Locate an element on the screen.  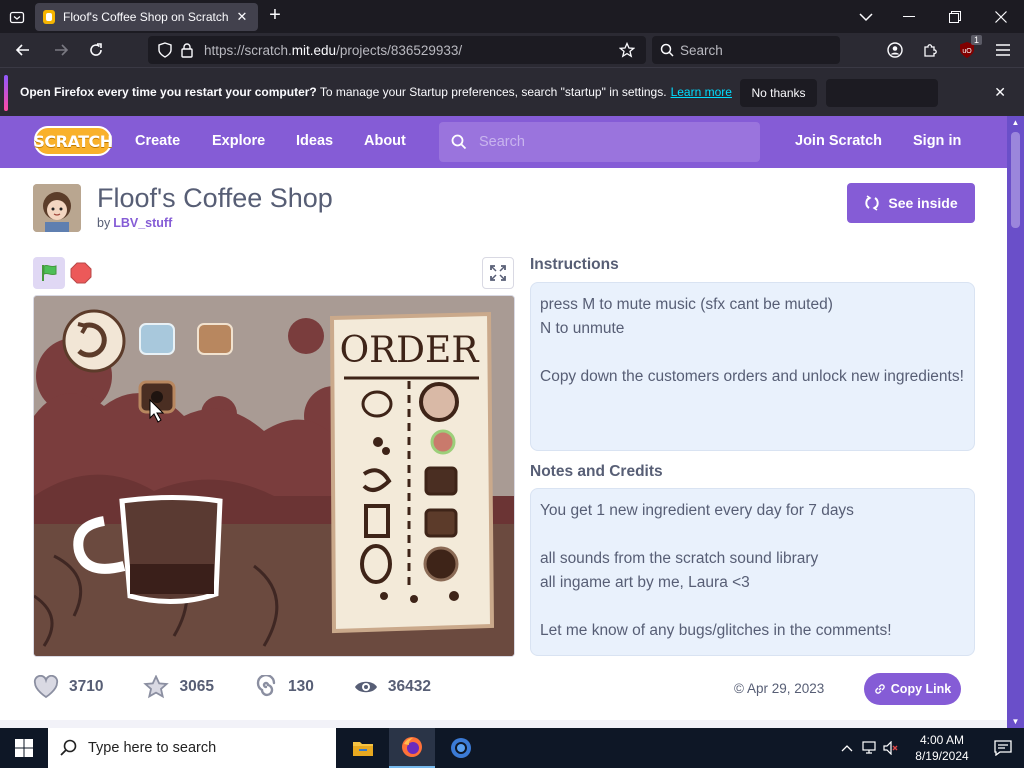
learn-more-link: Learn more is located at coordinates (701, 92).